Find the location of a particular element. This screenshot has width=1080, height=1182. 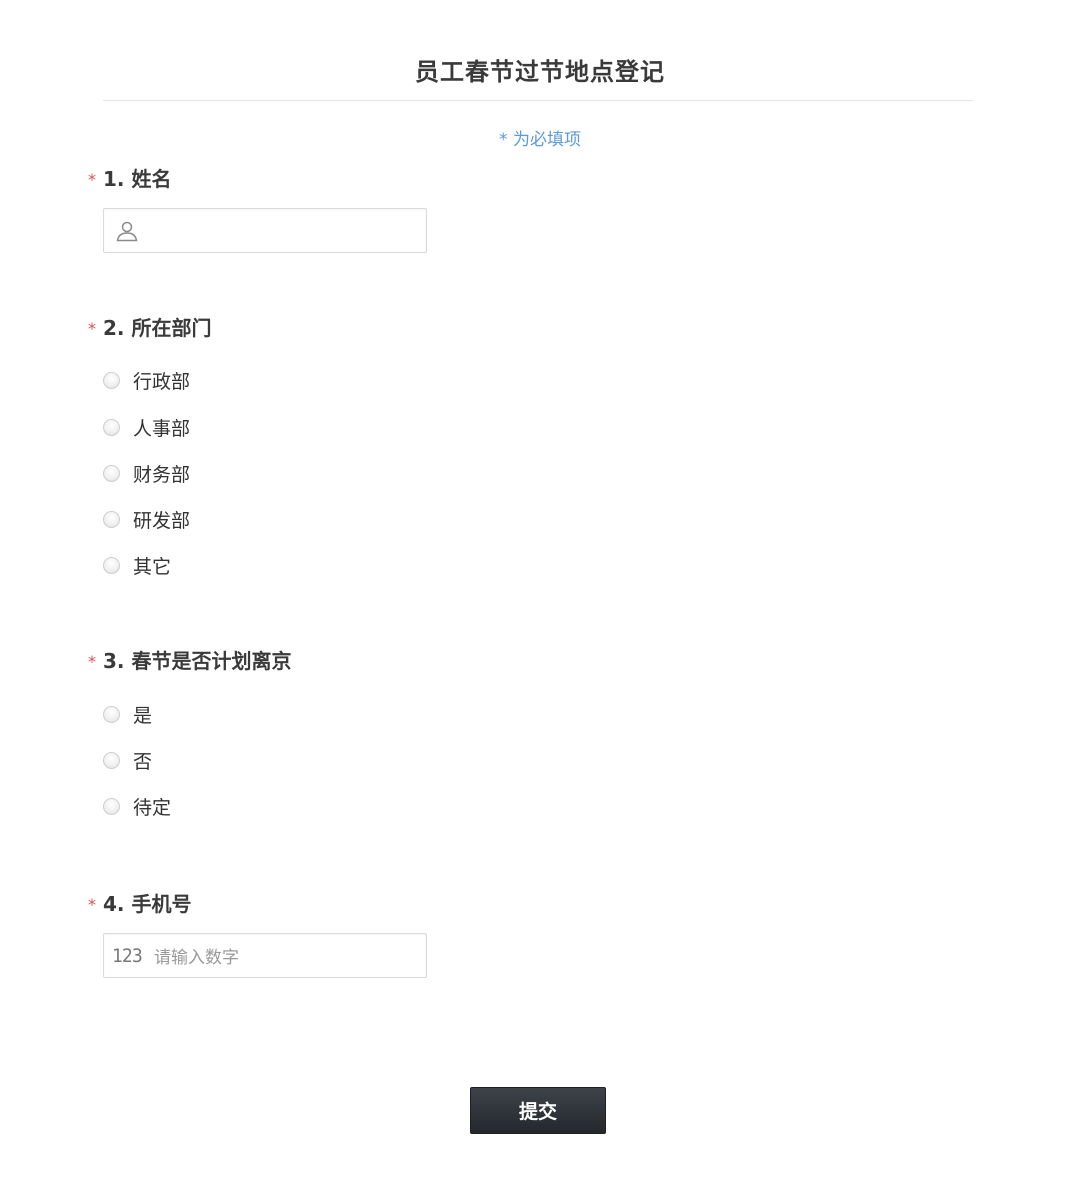

question-4-title: * 4. 手机号 is located at coordinates (139, 902).